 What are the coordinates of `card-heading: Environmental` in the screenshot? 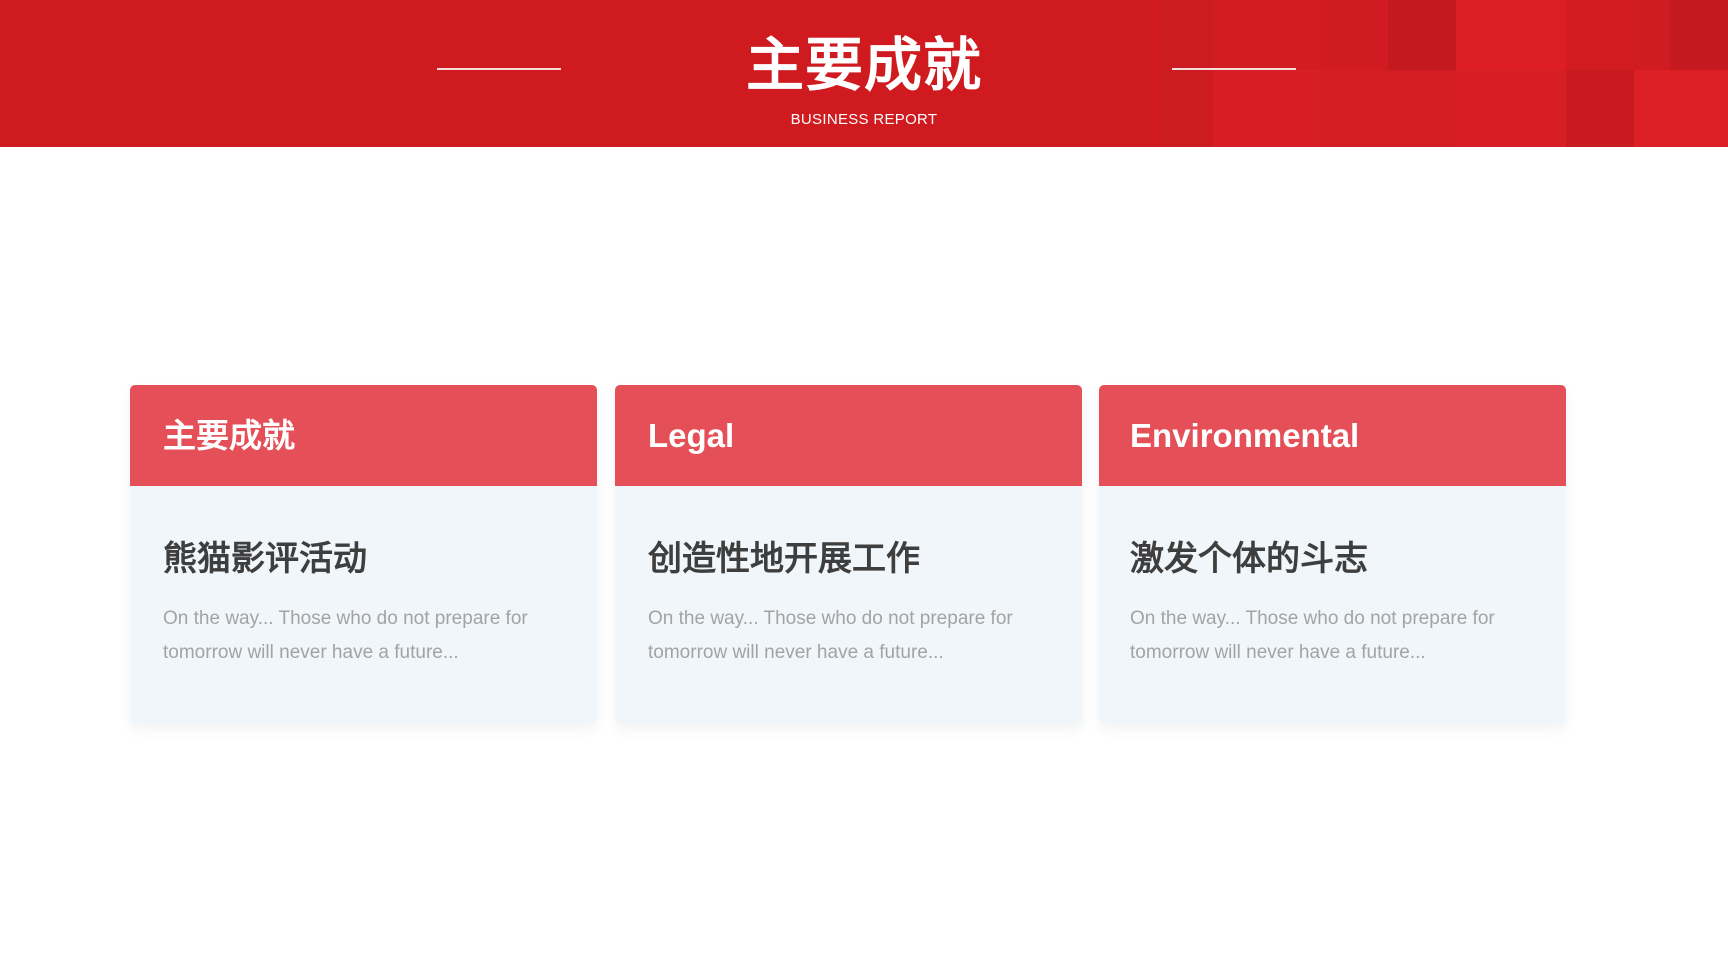 It's located at (1332, 435).